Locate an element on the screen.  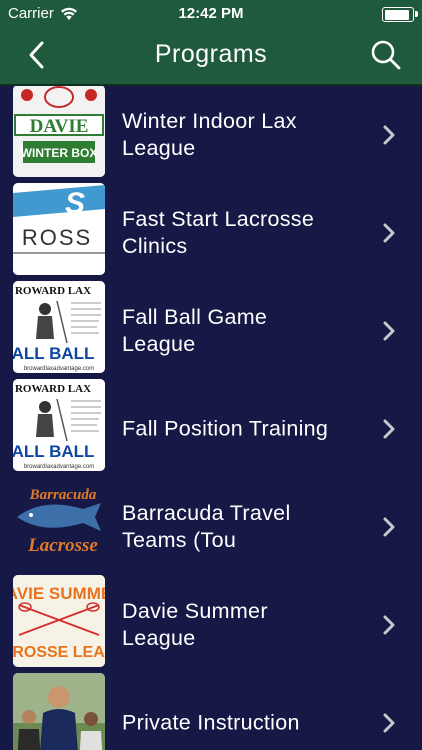
program-label: Barracuda Travel Teams (Tou is located at coordinates (206, 526).